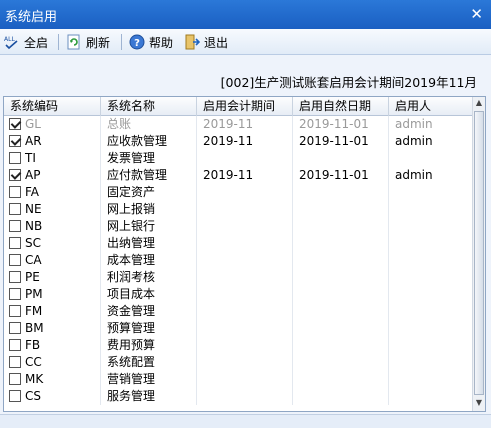 Image resolution: width=491 pixels, height=428 pixels. What do you see at coordinates (245, 42) in the screenshot?
I see `toolbar: ALL 全启 刷新 ? 帮助 退出` at bounding box center [245, 42].